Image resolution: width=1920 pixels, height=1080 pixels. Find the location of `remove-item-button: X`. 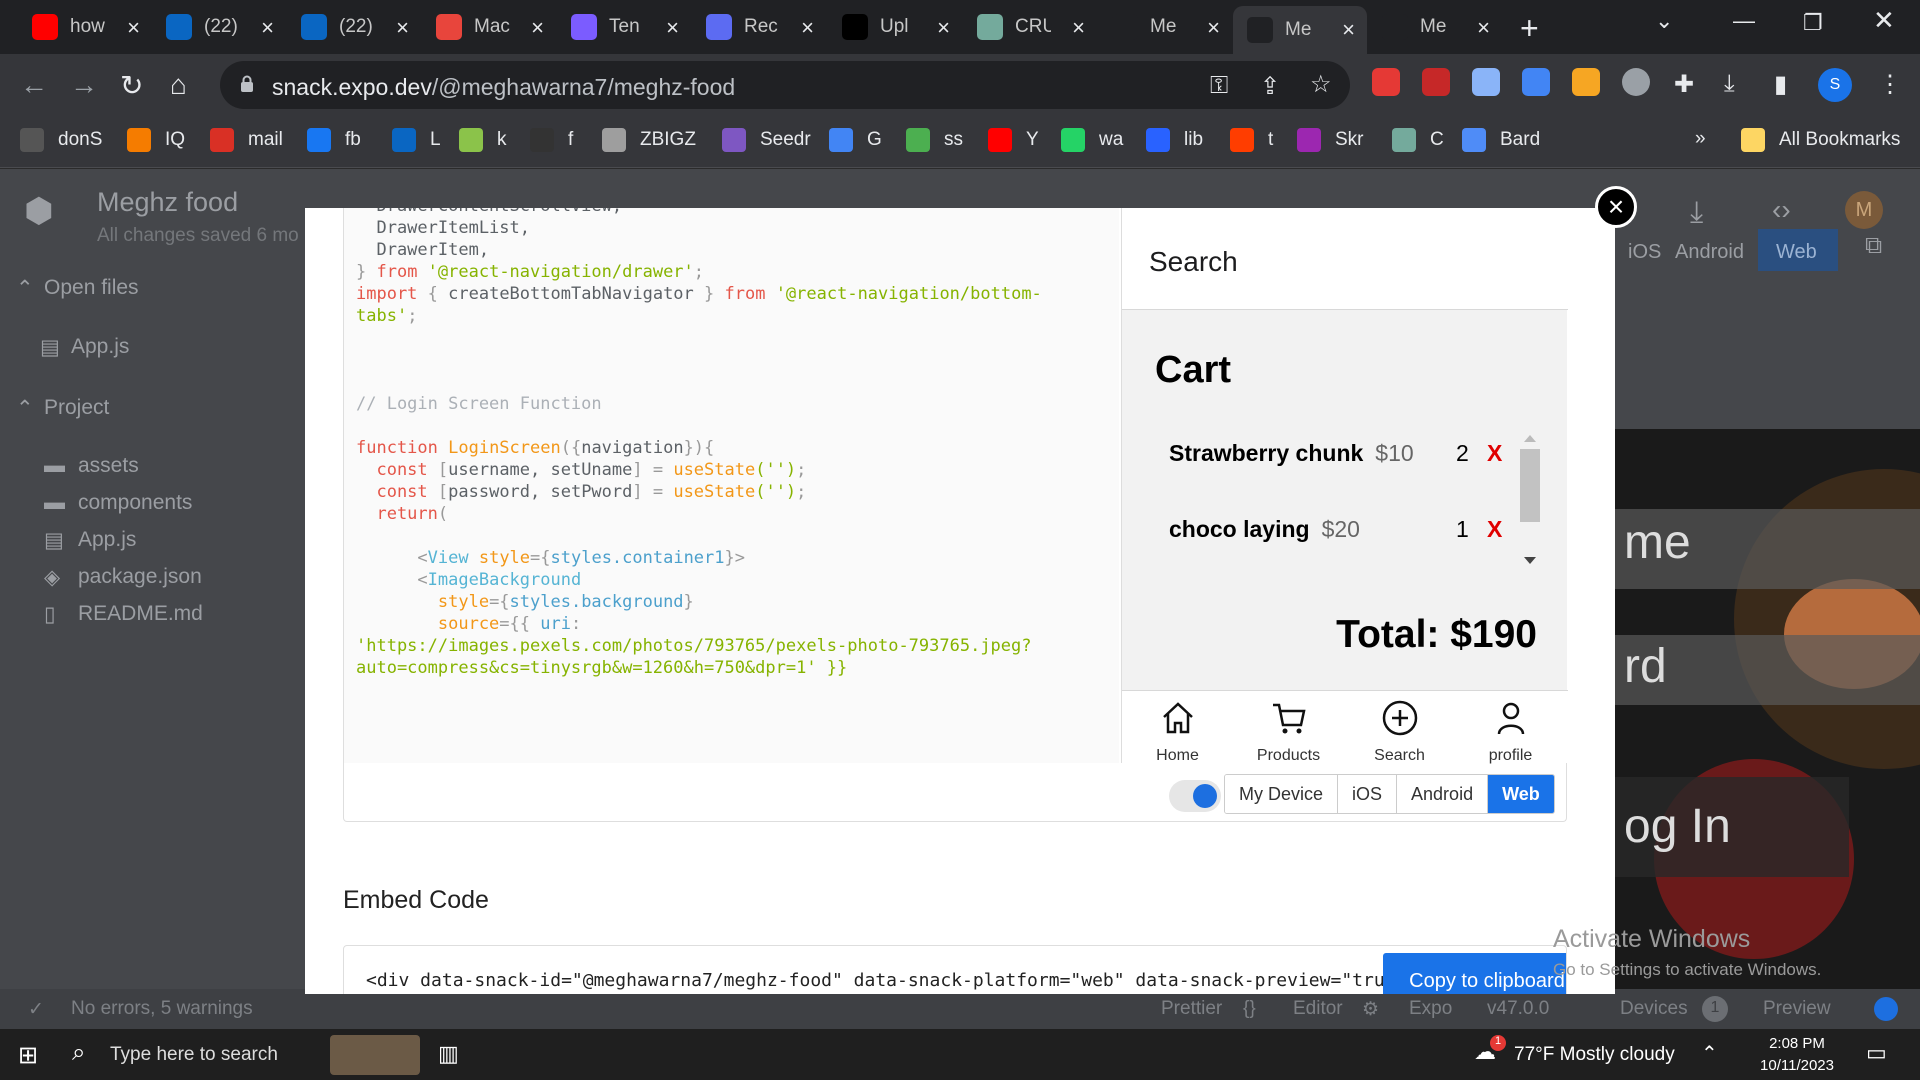

remove-item-button: X is located at coordinates (1494, 453).